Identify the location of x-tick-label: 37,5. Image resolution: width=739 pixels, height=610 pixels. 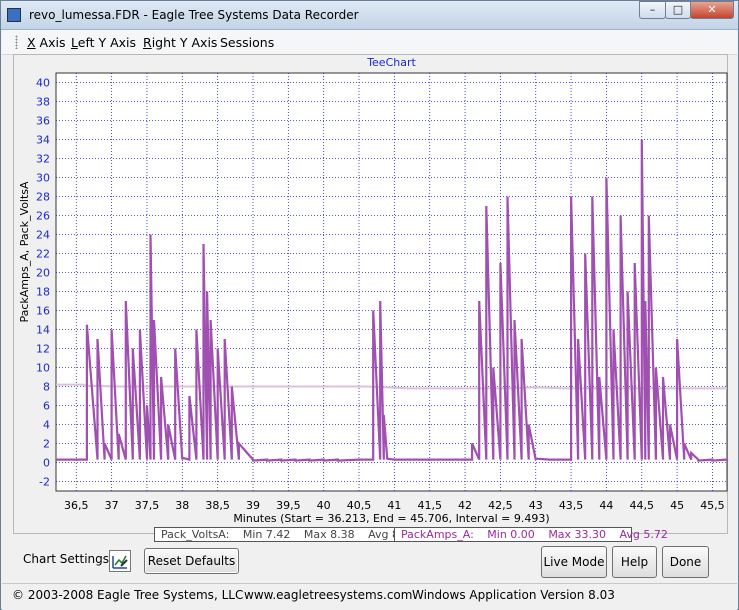
(147, 505).